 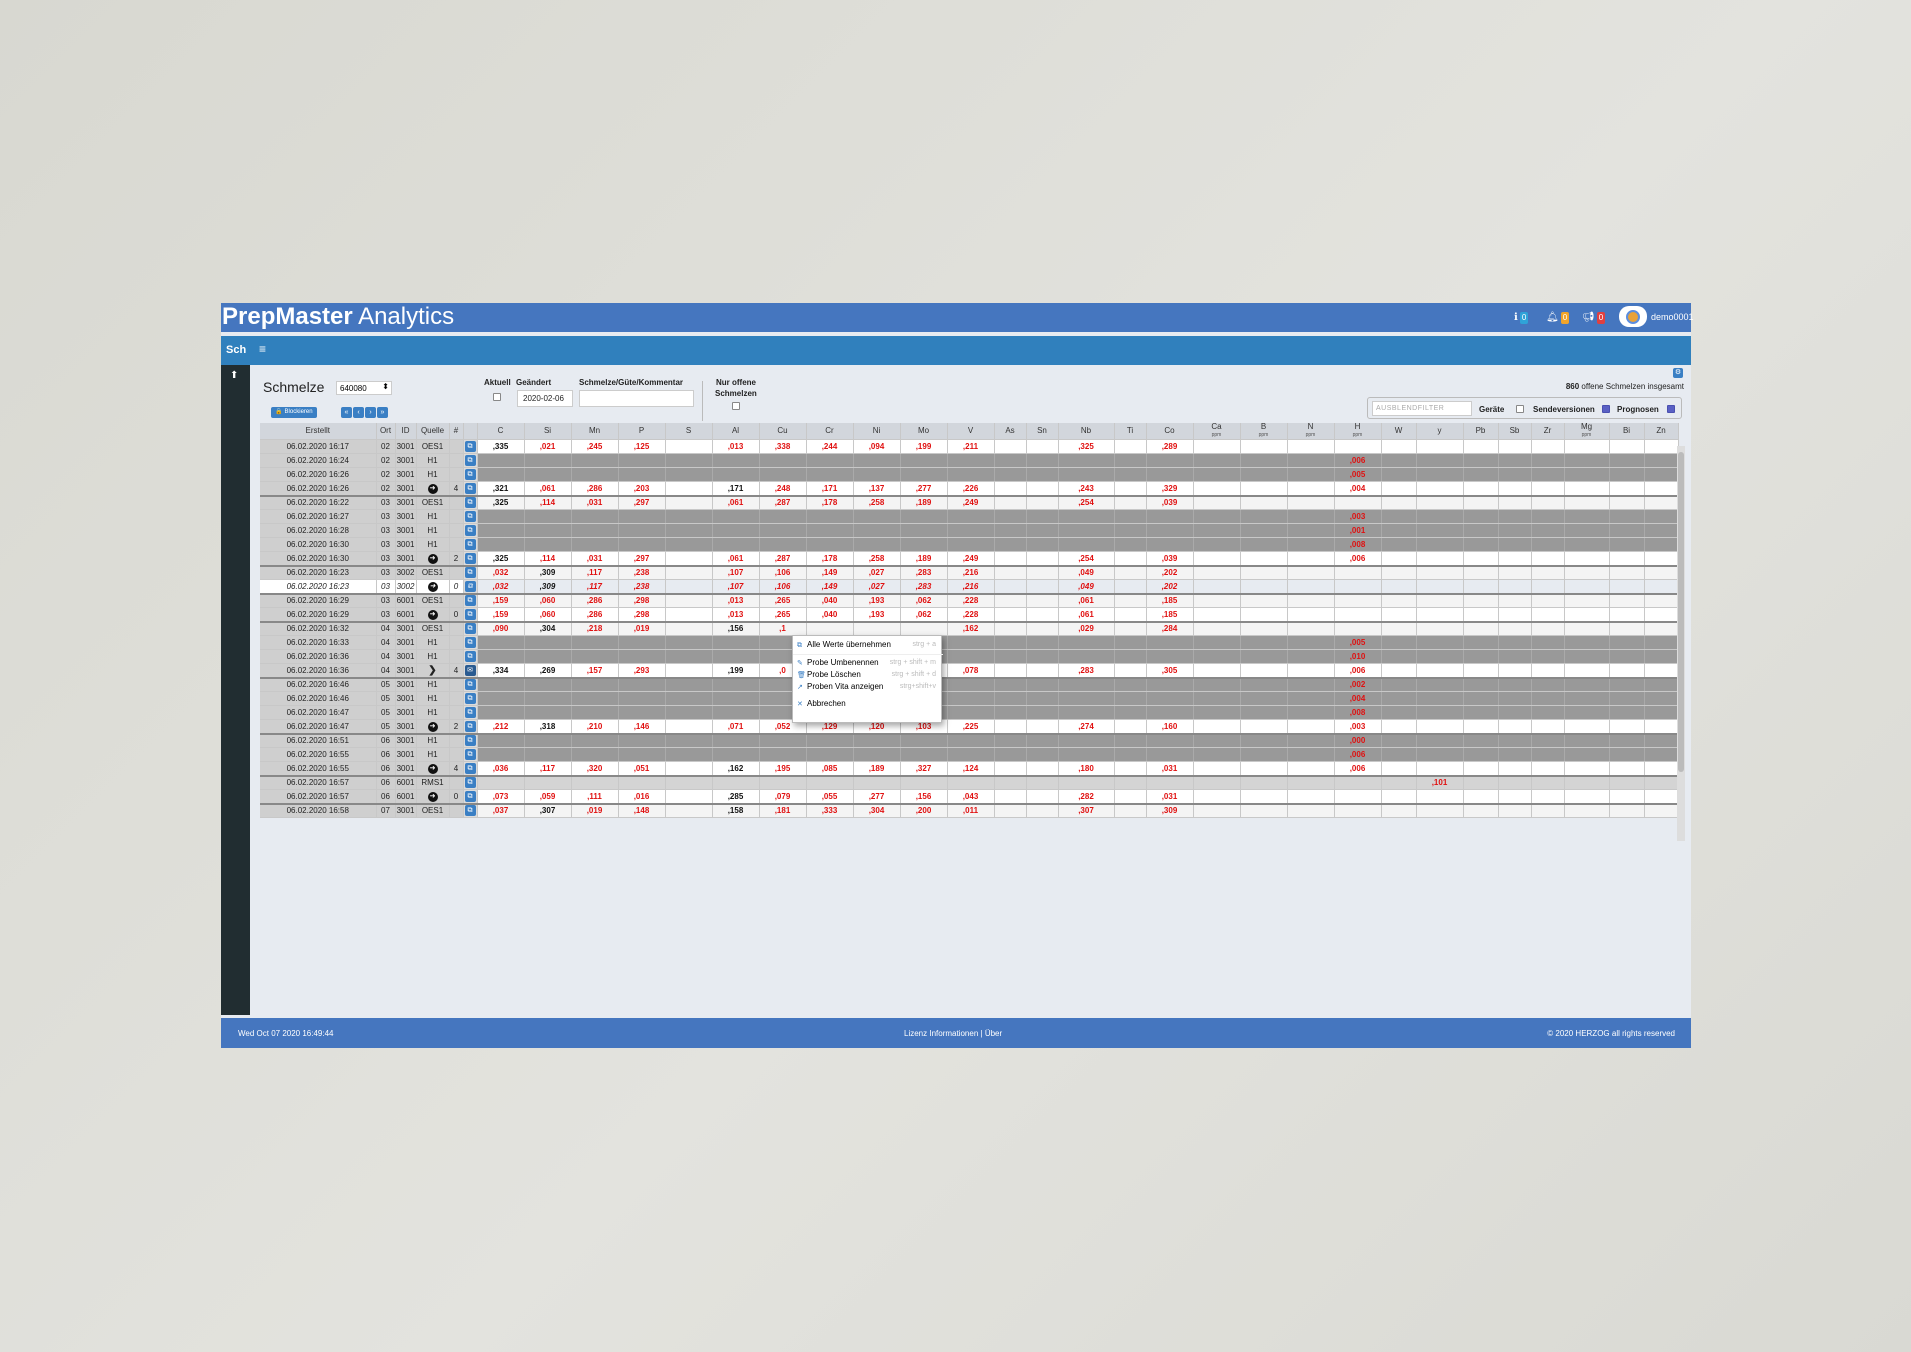 What do you see at coordinates (969, 782) in the screenshot?
I see `table-row: 06.02.2020 16:57 06 6001 RMS1 ⧉ ,101` at bounding box center [969, 782].